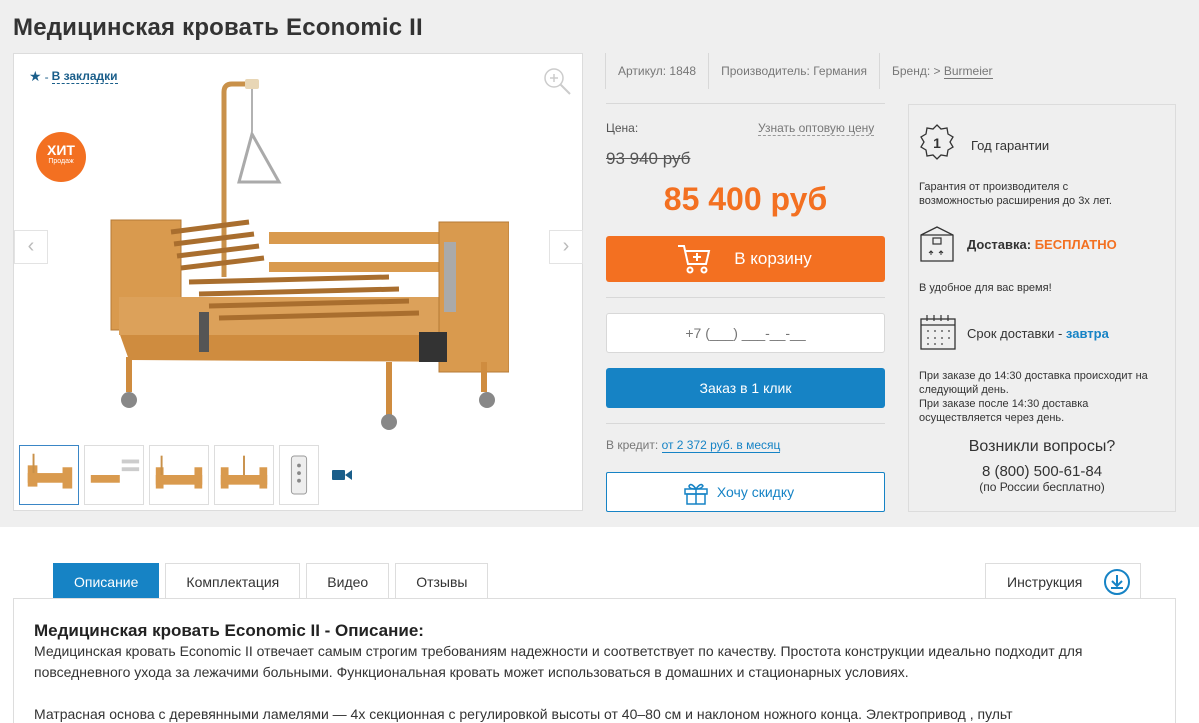 The image size is (1199, 723). What do you see at coordinates (61, 161) in the screenshot?
I see `badge-line2: Продаж` at bounding box center [61, 161].